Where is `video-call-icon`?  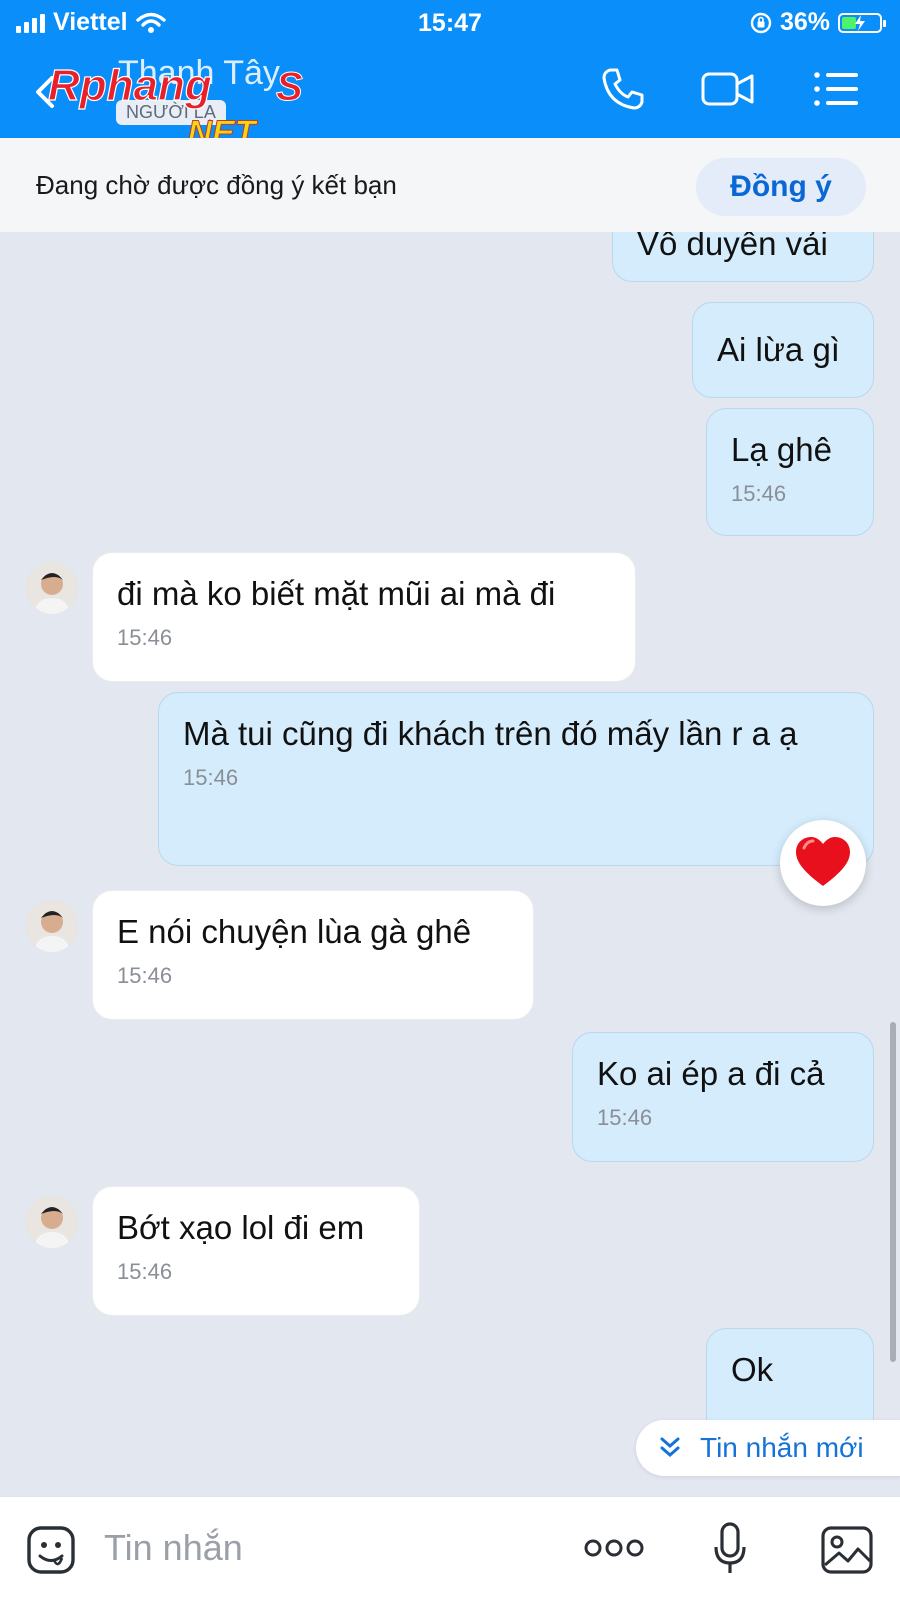
video-call-icon is located at coordinates (728, 89).